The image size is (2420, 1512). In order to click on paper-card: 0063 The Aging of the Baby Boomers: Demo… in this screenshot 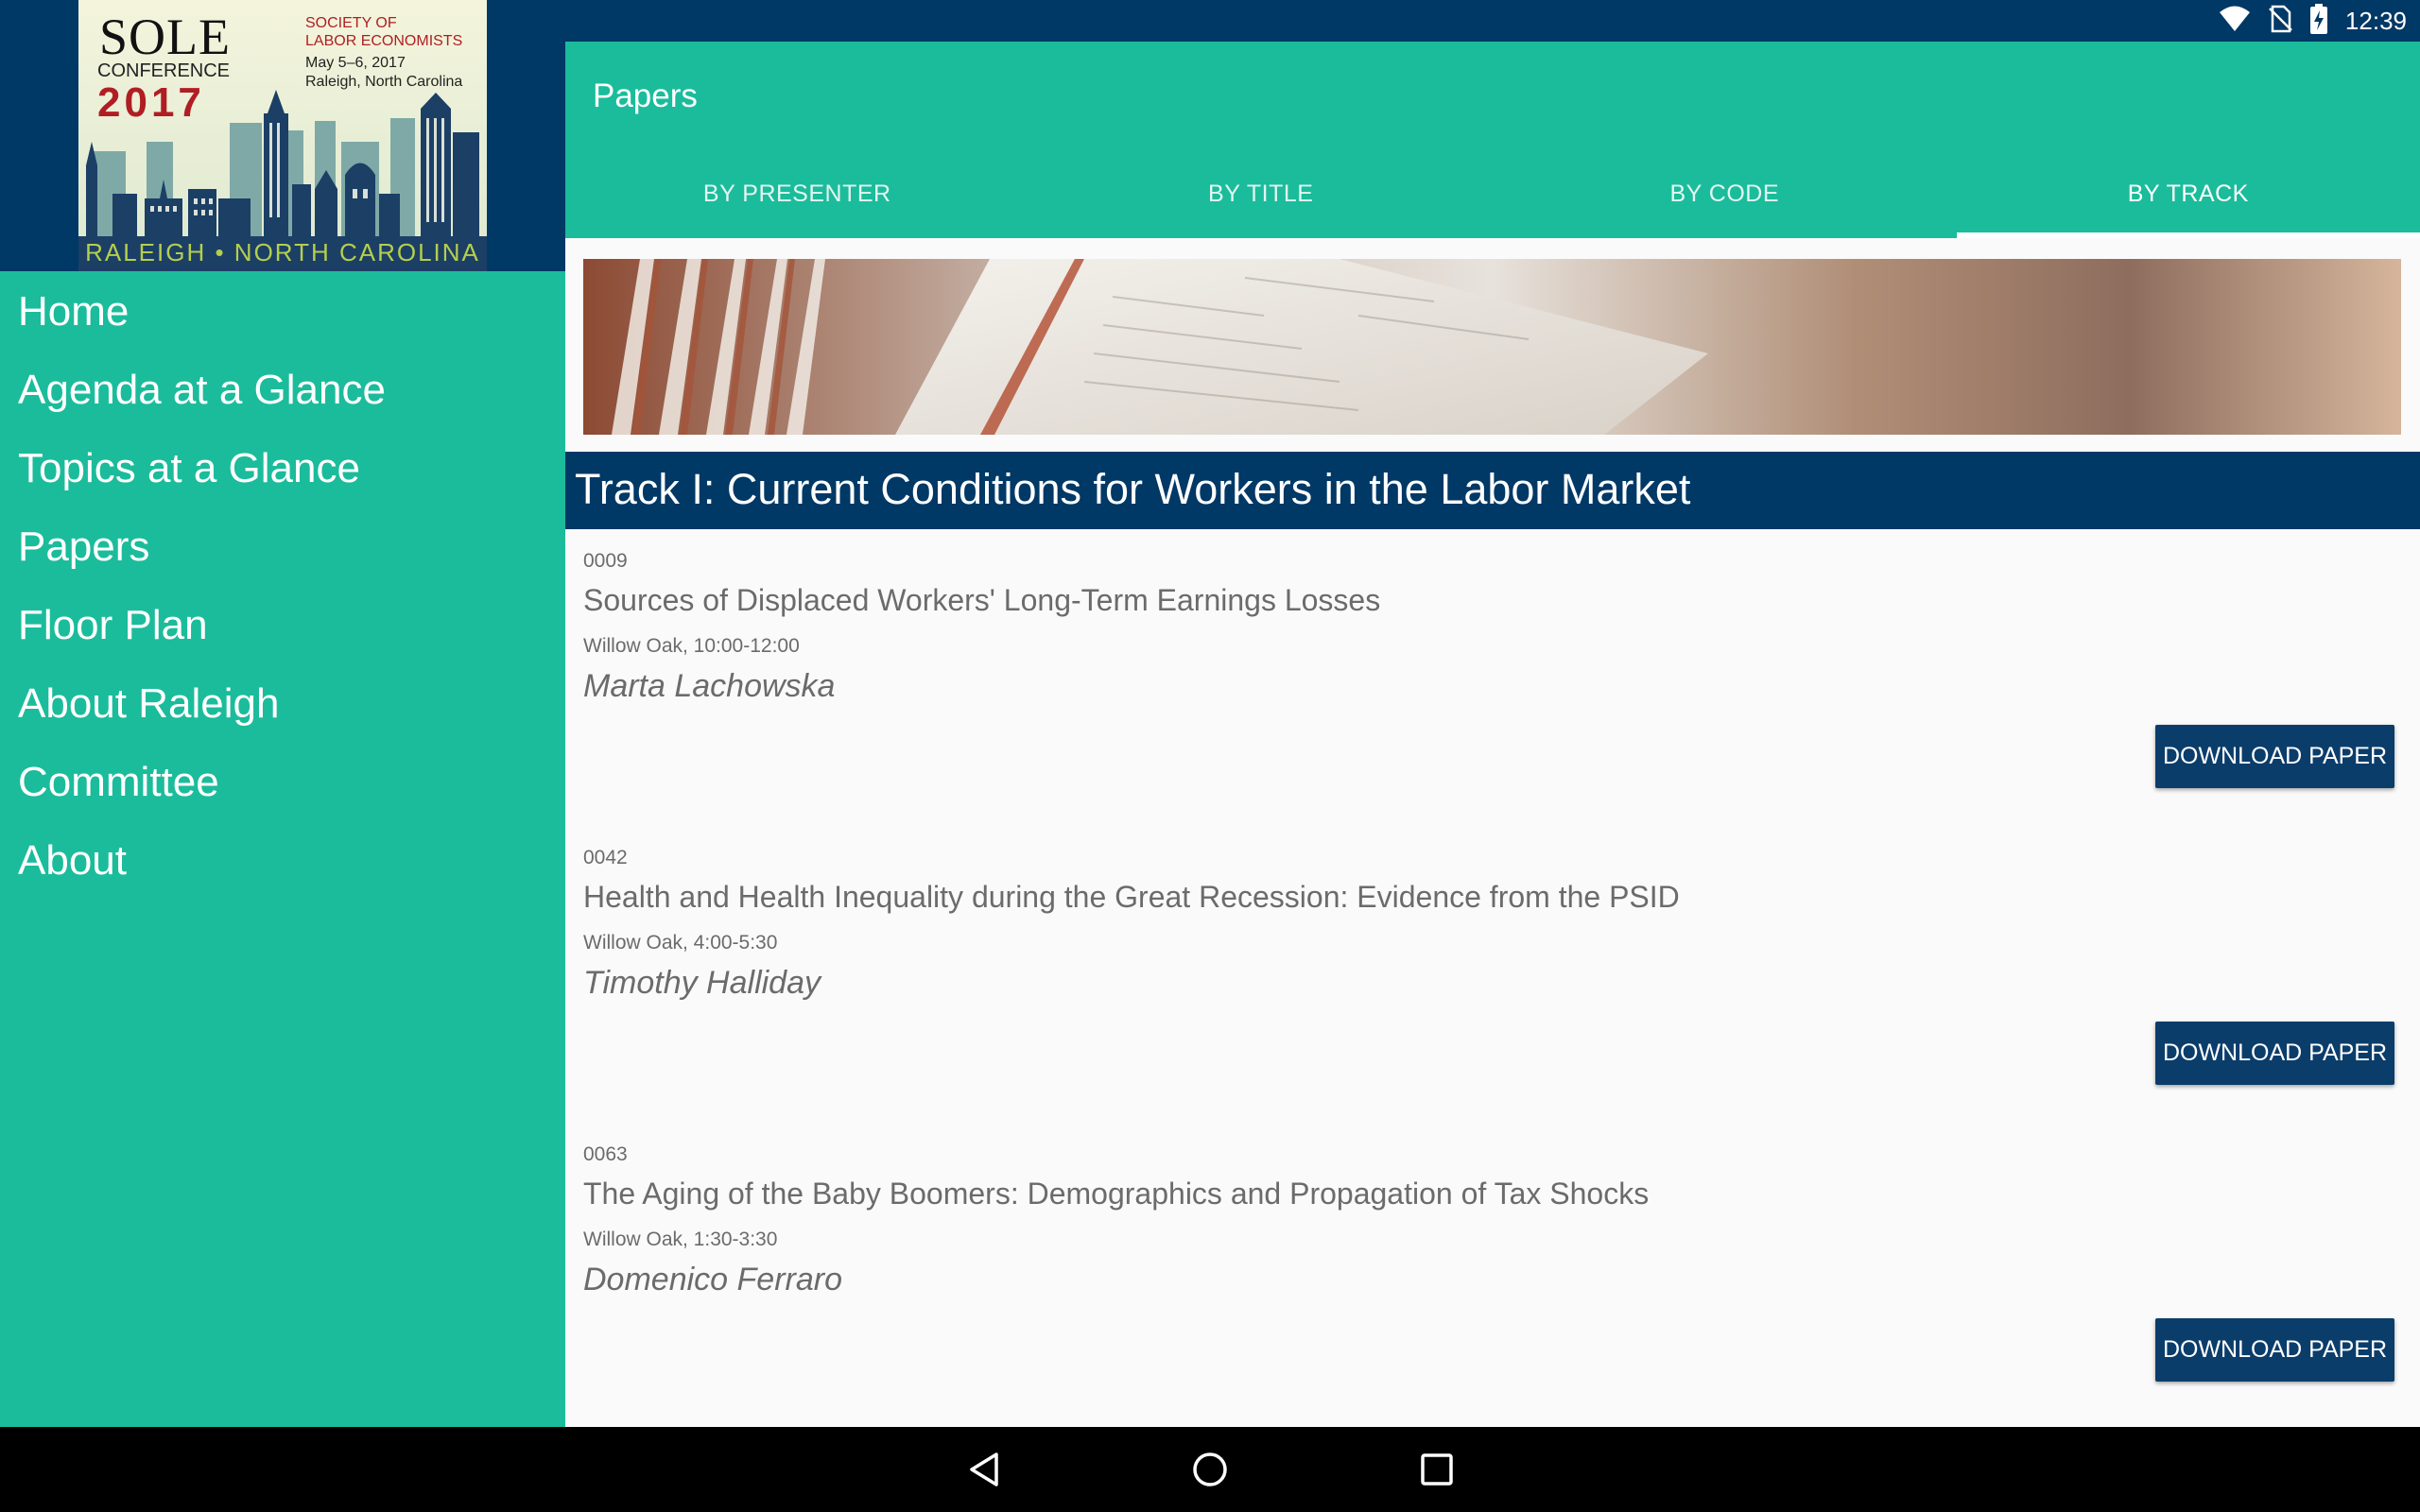, I will do `click(1492, 1285)`.